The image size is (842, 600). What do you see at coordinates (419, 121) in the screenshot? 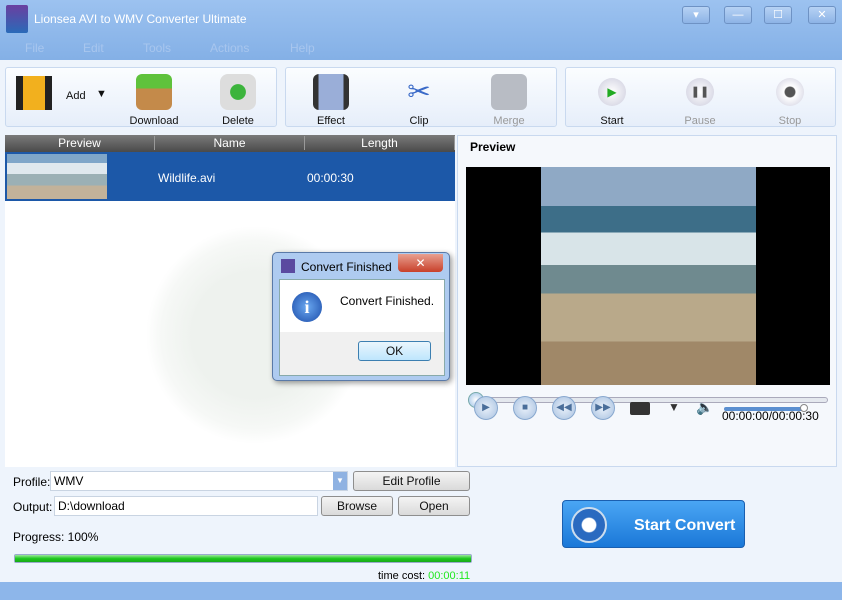
I see `clip-label: Clip` at bounding box center [419, 121].